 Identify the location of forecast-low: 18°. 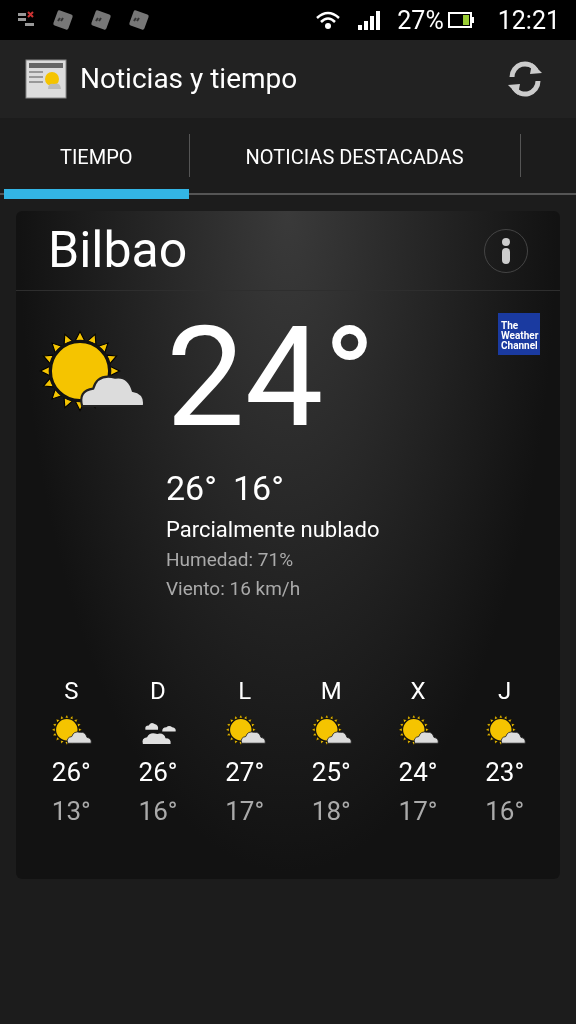
(331, 811).